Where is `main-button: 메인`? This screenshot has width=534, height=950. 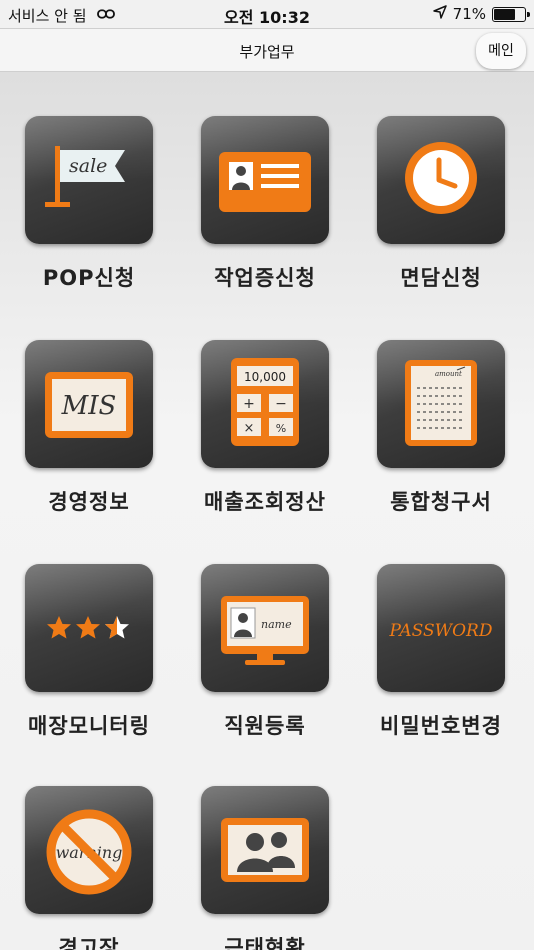 main-button: 메인 is located at coordinates (501, 51).